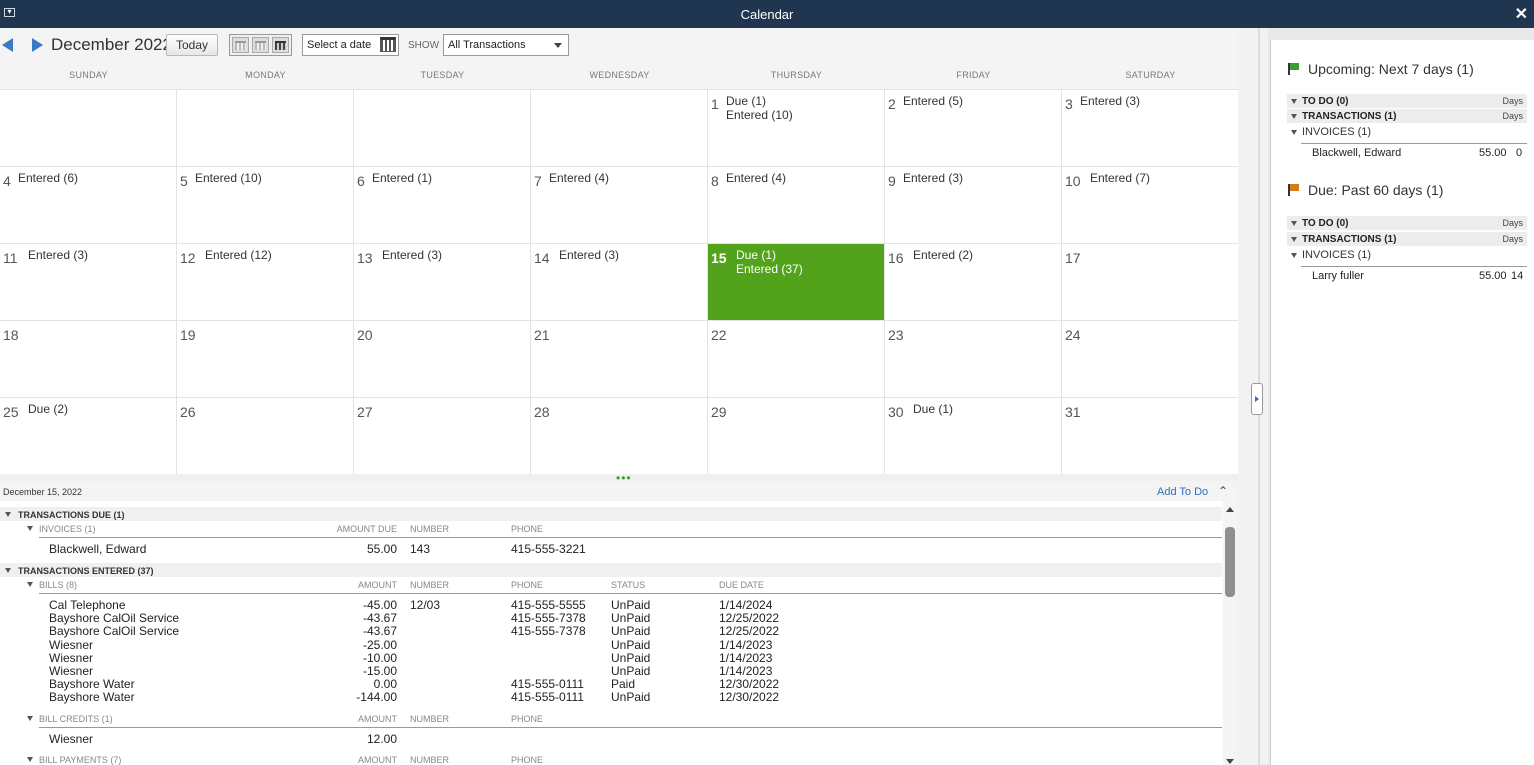 The width and height of the screenshot is (1534, 765). Describe the element at coordinates (265, 436) in the screenshot. I see `calendar-day-cell: 26` at that location.